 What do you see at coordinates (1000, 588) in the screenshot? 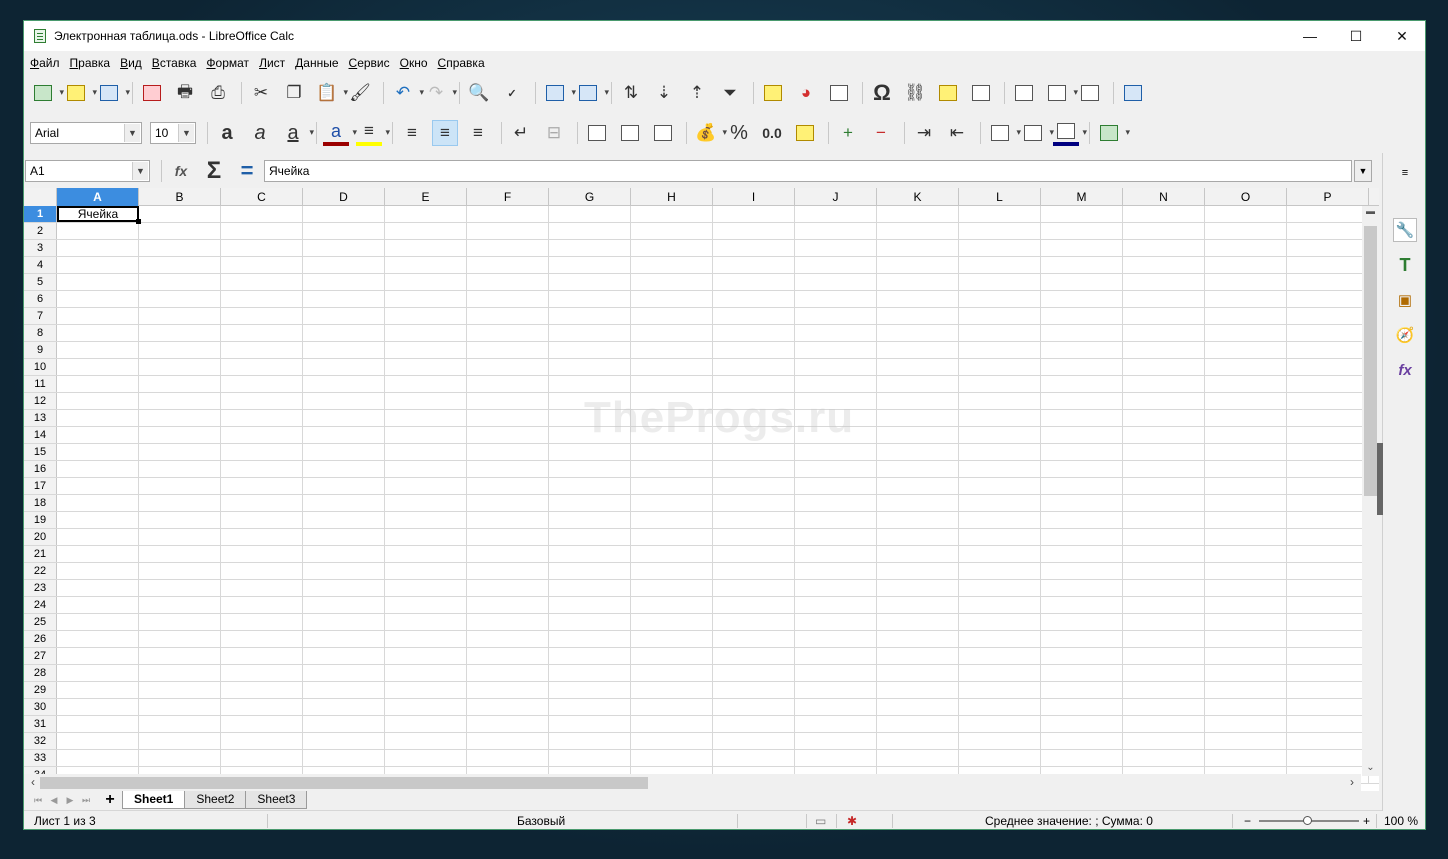
I see `cell-l23` at bounding box center [1000, 588].